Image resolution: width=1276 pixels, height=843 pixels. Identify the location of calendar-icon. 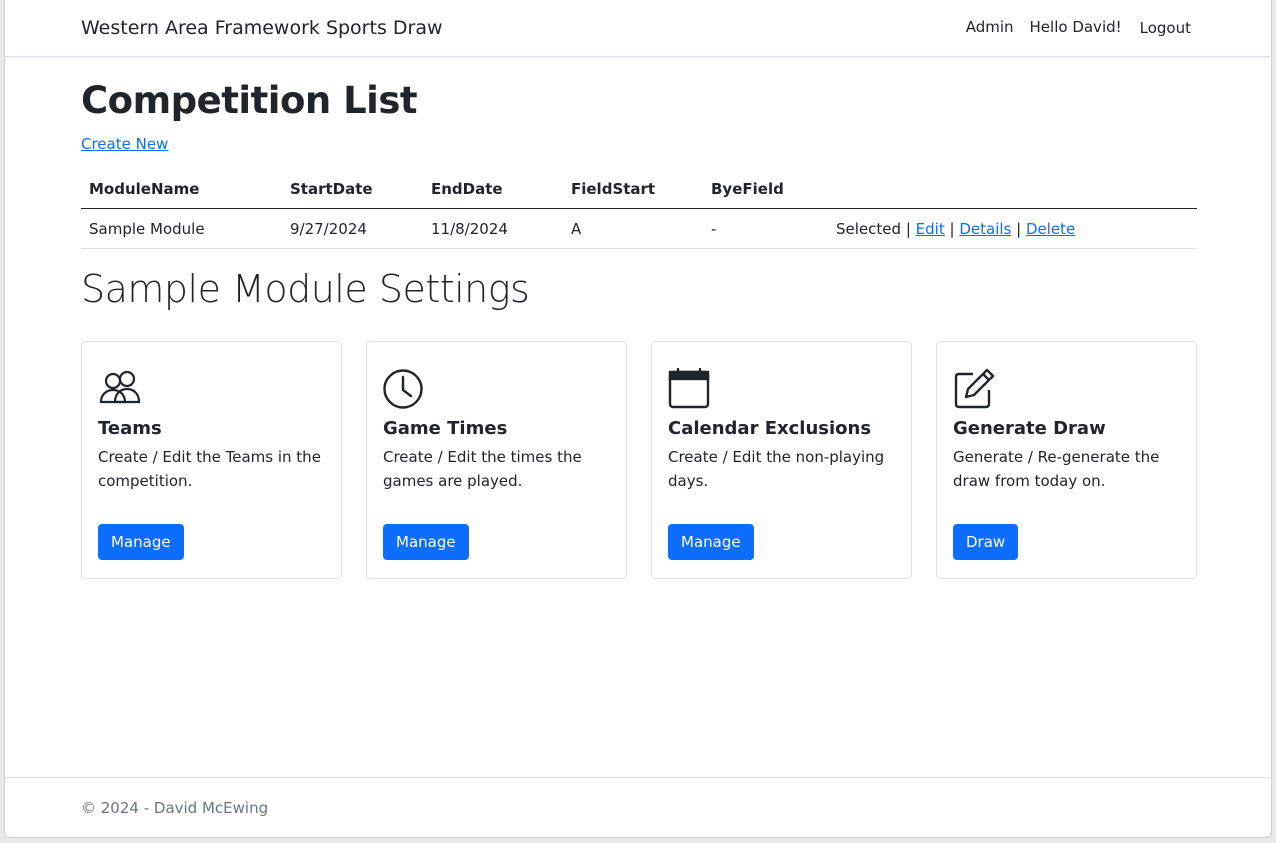
(690, 388).